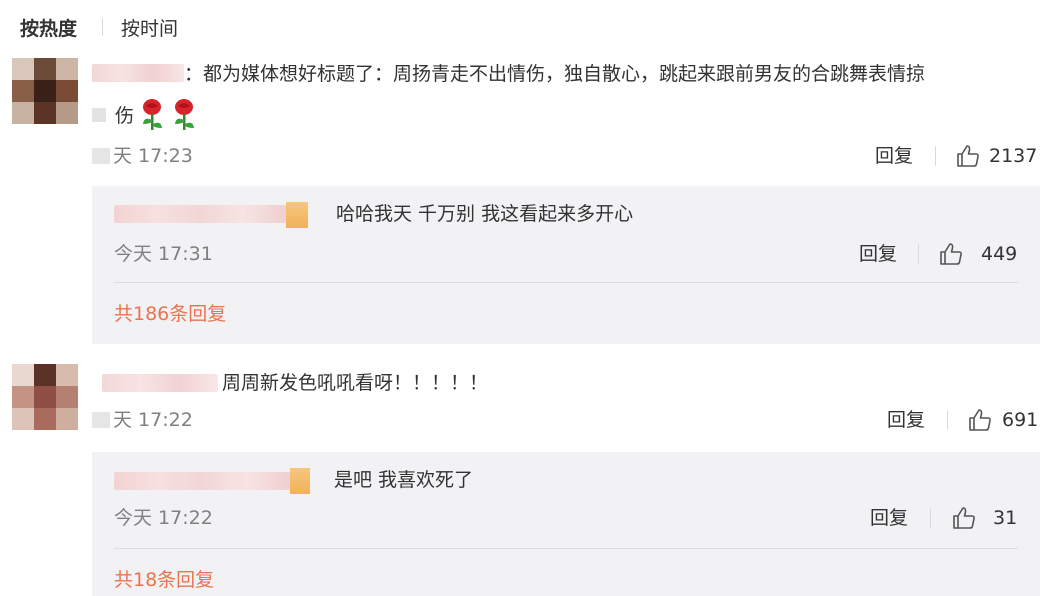  Describe the element at coordinates (99, 115) in the screenshot. I see `username-mosaic` at that location.